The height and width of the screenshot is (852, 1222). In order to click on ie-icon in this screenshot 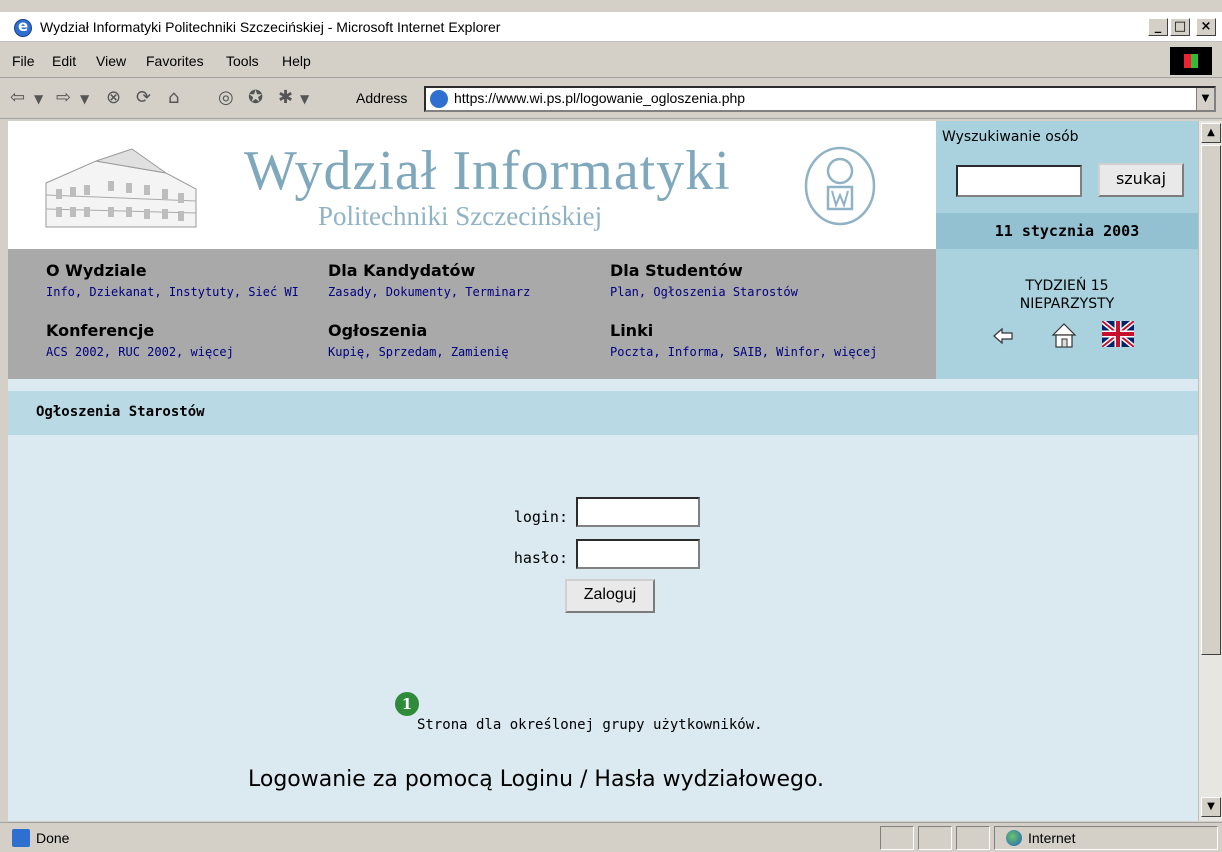, I will do `click(23, 27)`.